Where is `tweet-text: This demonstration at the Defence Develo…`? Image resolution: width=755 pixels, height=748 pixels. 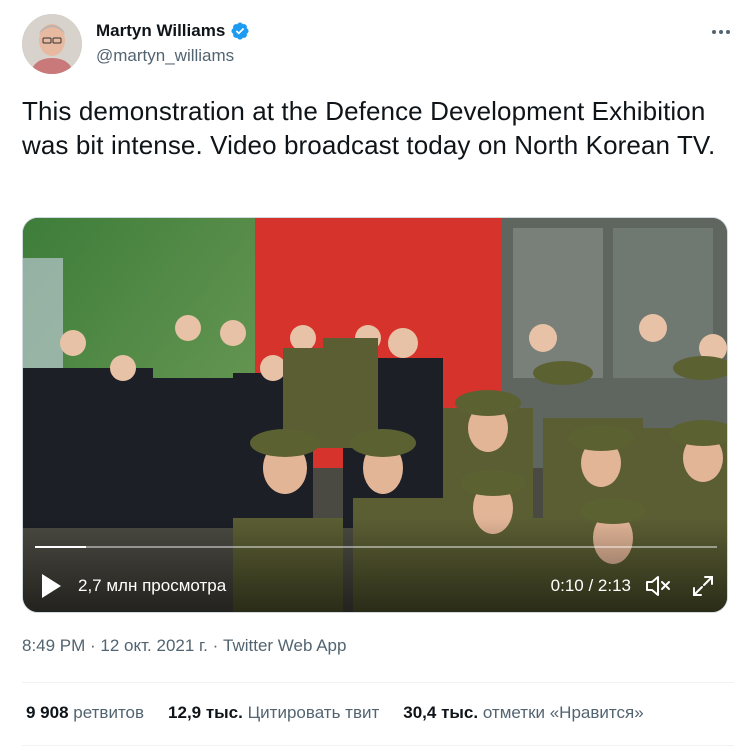 tweet-text: This demonstration at the Defence Develo… is located at coordinates (369, 128).